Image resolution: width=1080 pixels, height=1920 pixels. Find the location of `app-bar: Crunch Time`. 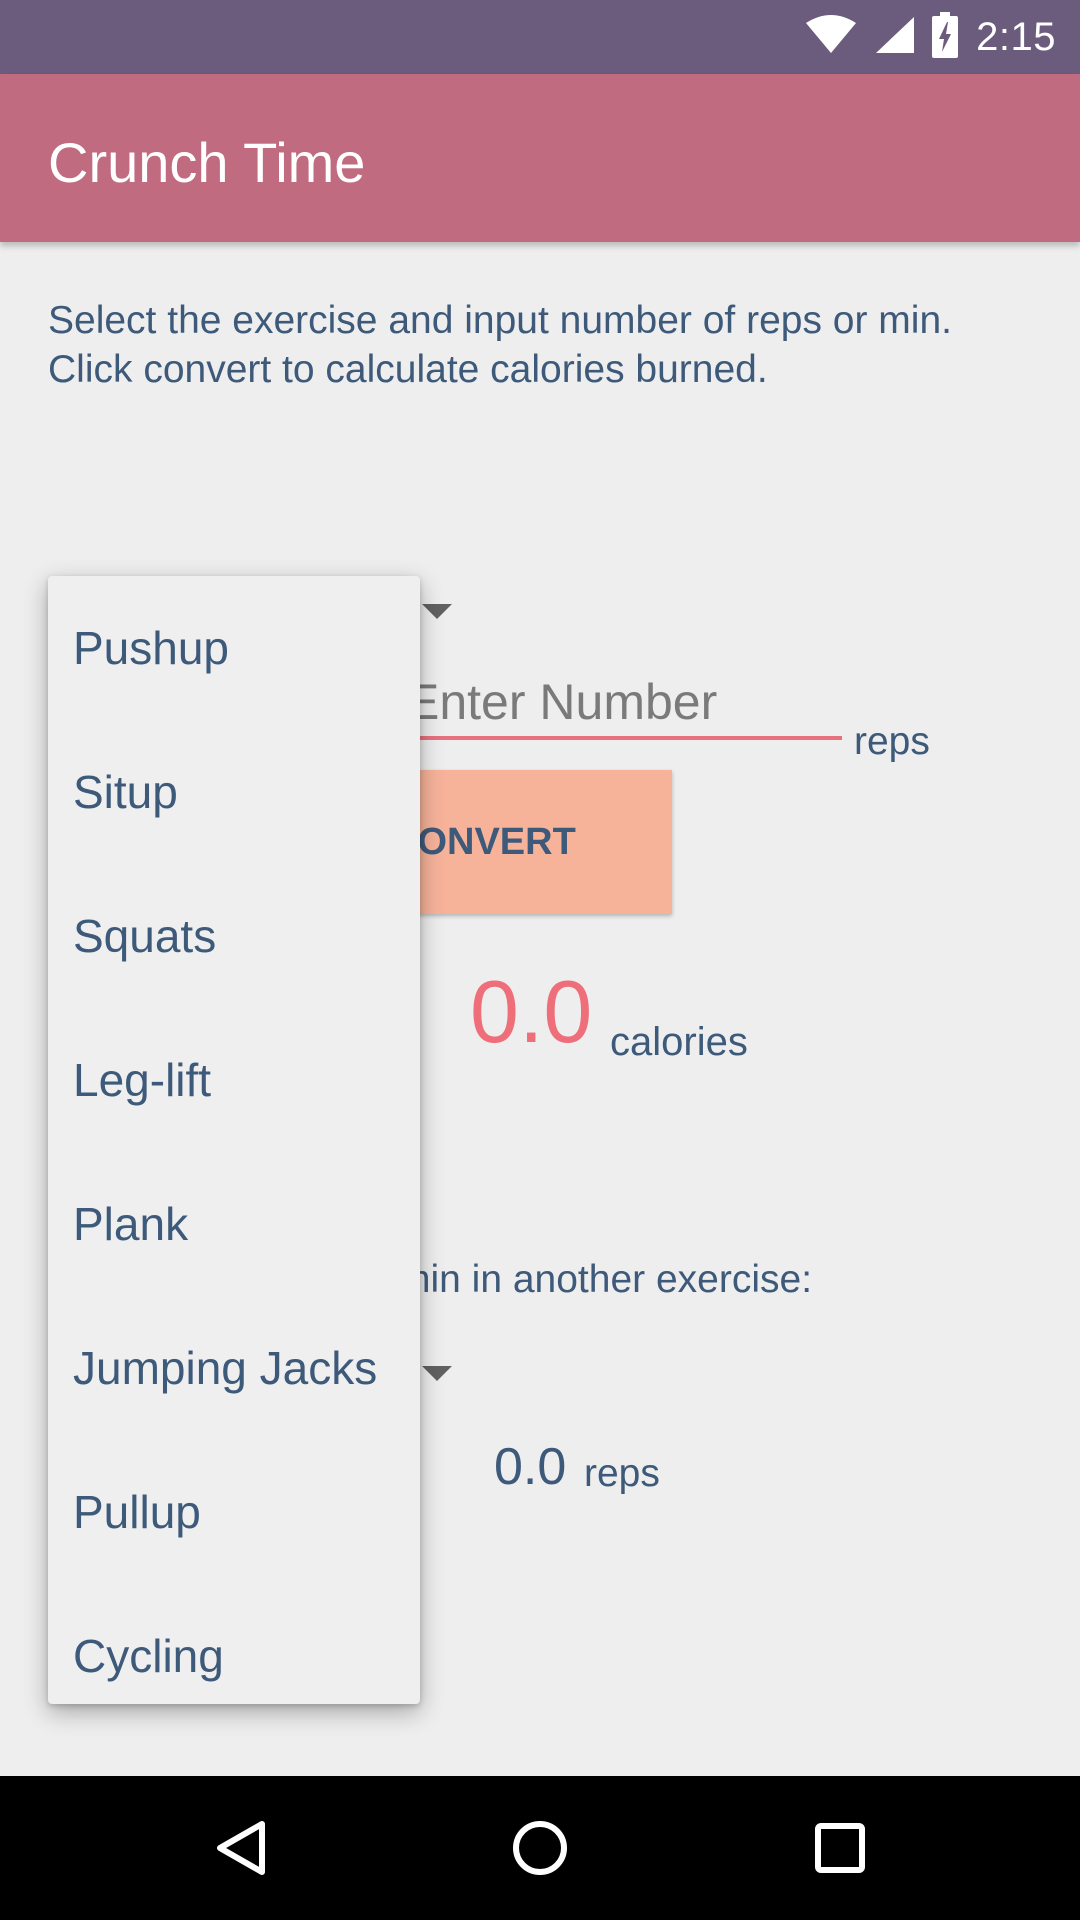

app-bar: Crunch Time is located at coordinates (540, 158).